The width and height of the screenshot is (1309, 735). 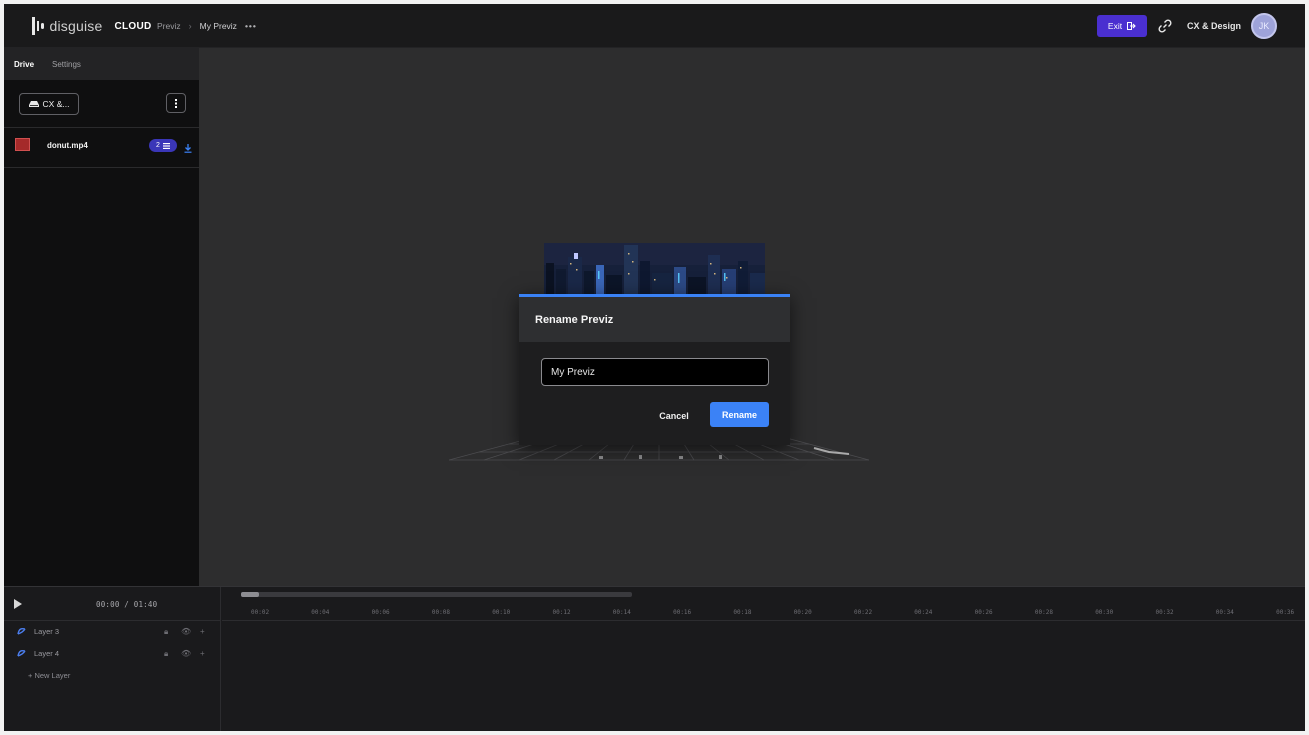 I want to click on time-tick-label: 00:34, so click(x=1224, y=612).